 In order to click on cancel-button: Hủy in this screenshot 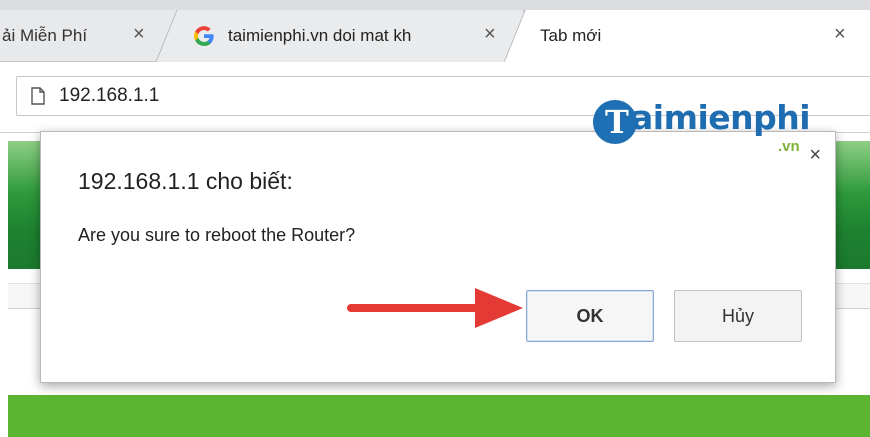, I will do `click(738, 316)`.